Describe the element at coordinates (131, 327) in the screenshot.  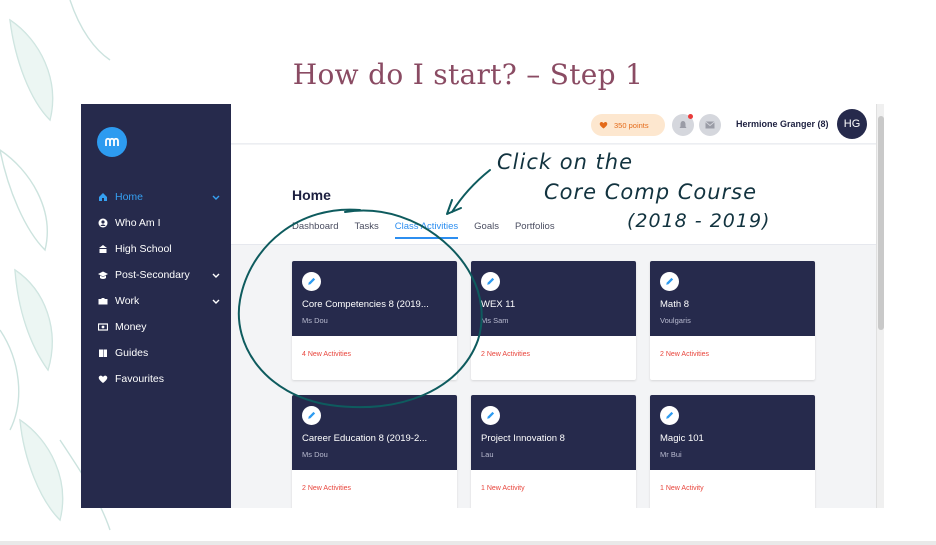
I see `sidebar-item-label: Money` at that location.